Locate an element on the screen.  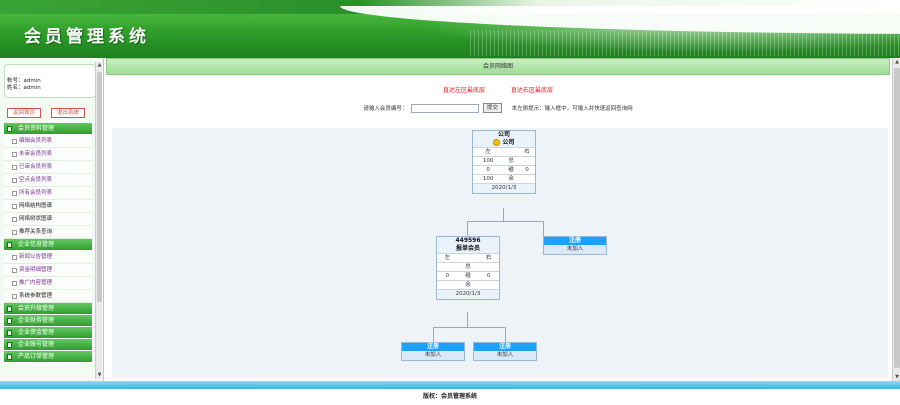
menu-item-label: 编辑会员列表 is located at coordinates (36, 141).